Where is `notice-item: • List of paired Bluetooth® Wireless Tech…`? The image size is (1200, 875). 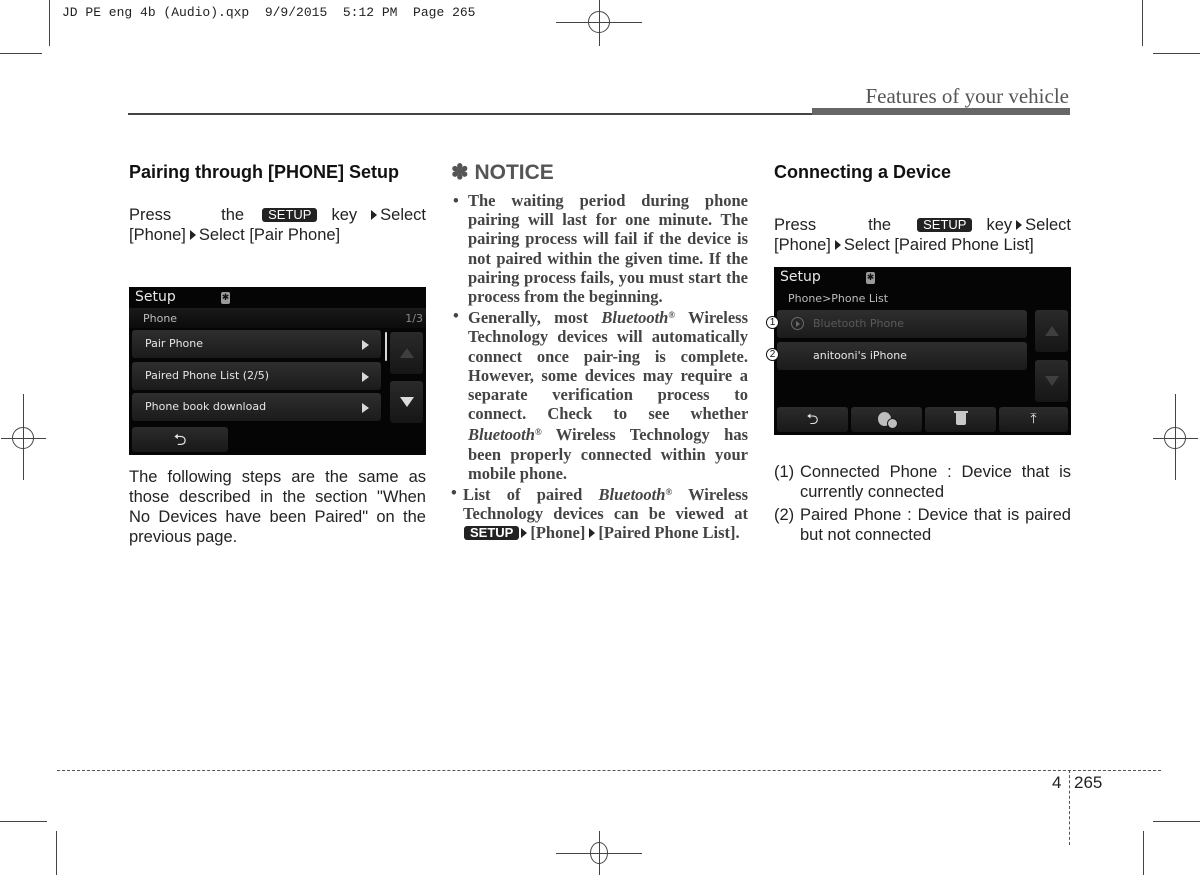
notice-item: • List of paired Bluetooth® Wireless Tech… is located at coordinates (599, 513).